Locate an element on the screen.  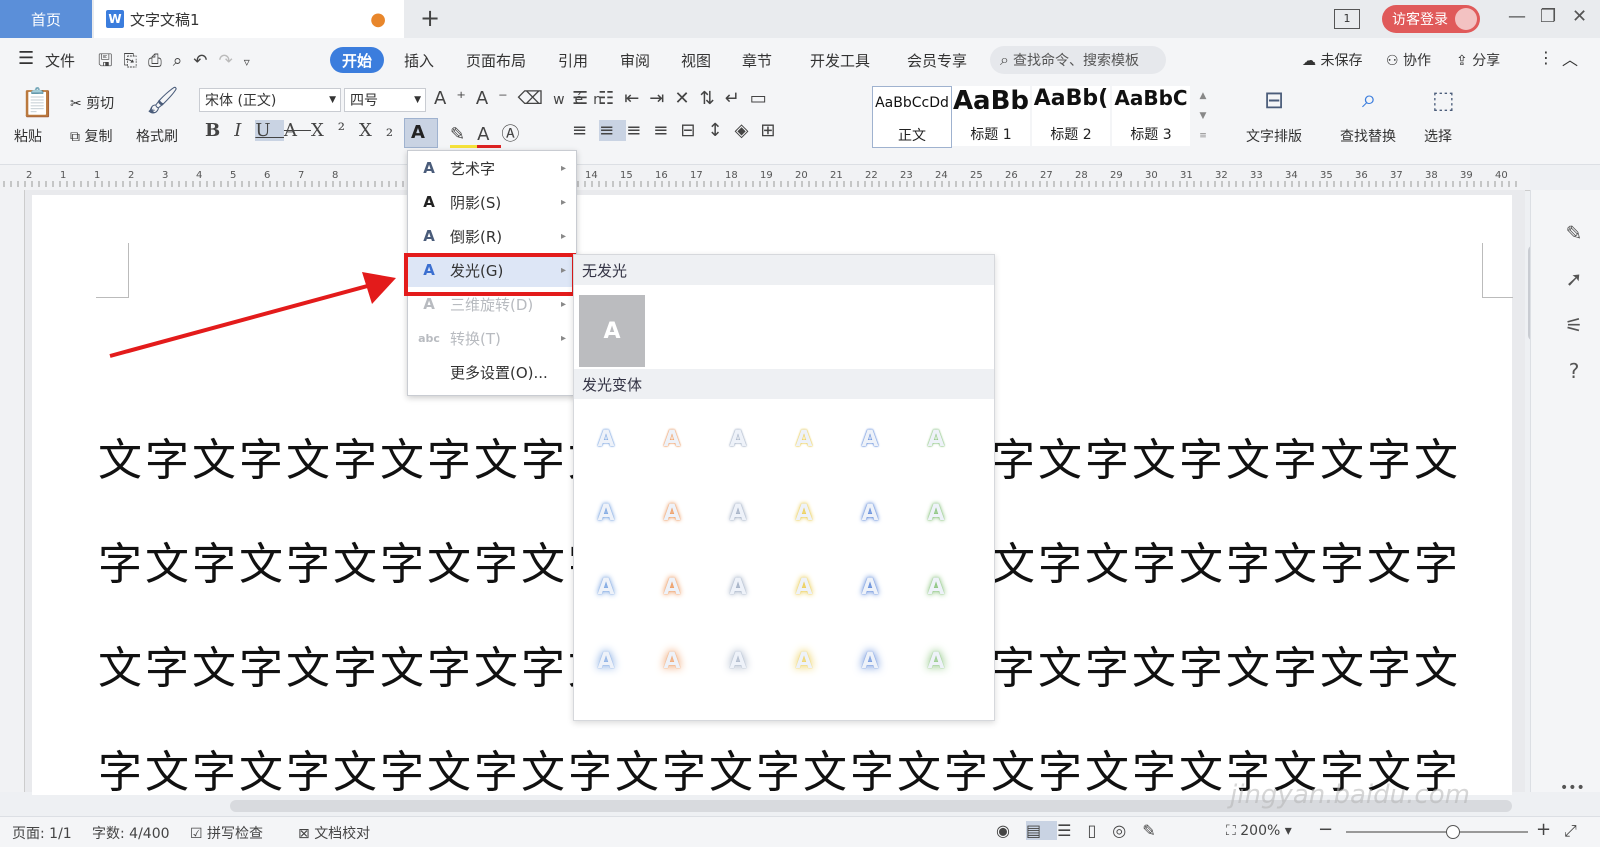
restore-icon: ❐ is located at coordinates (1548, 16).